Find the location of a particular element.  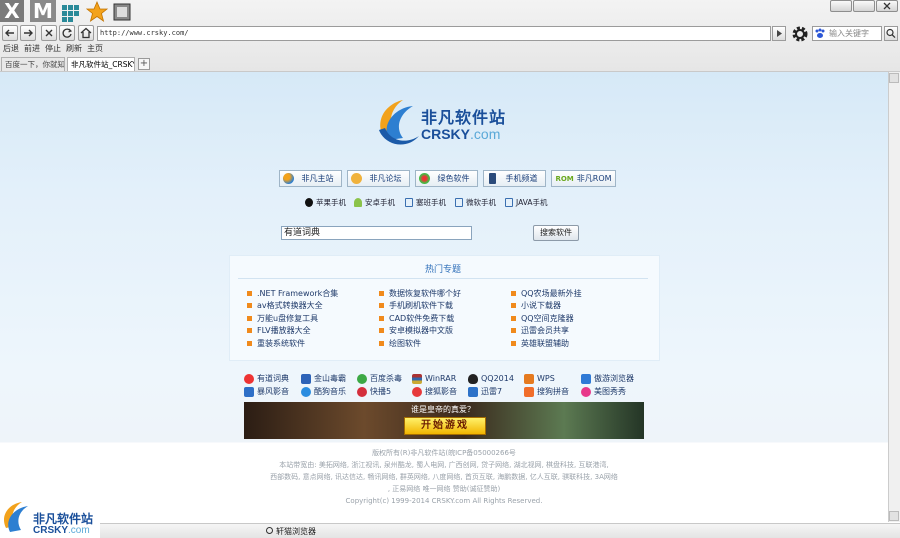

nav-mobile: 手机频道 is located at coordinates (514, 178).